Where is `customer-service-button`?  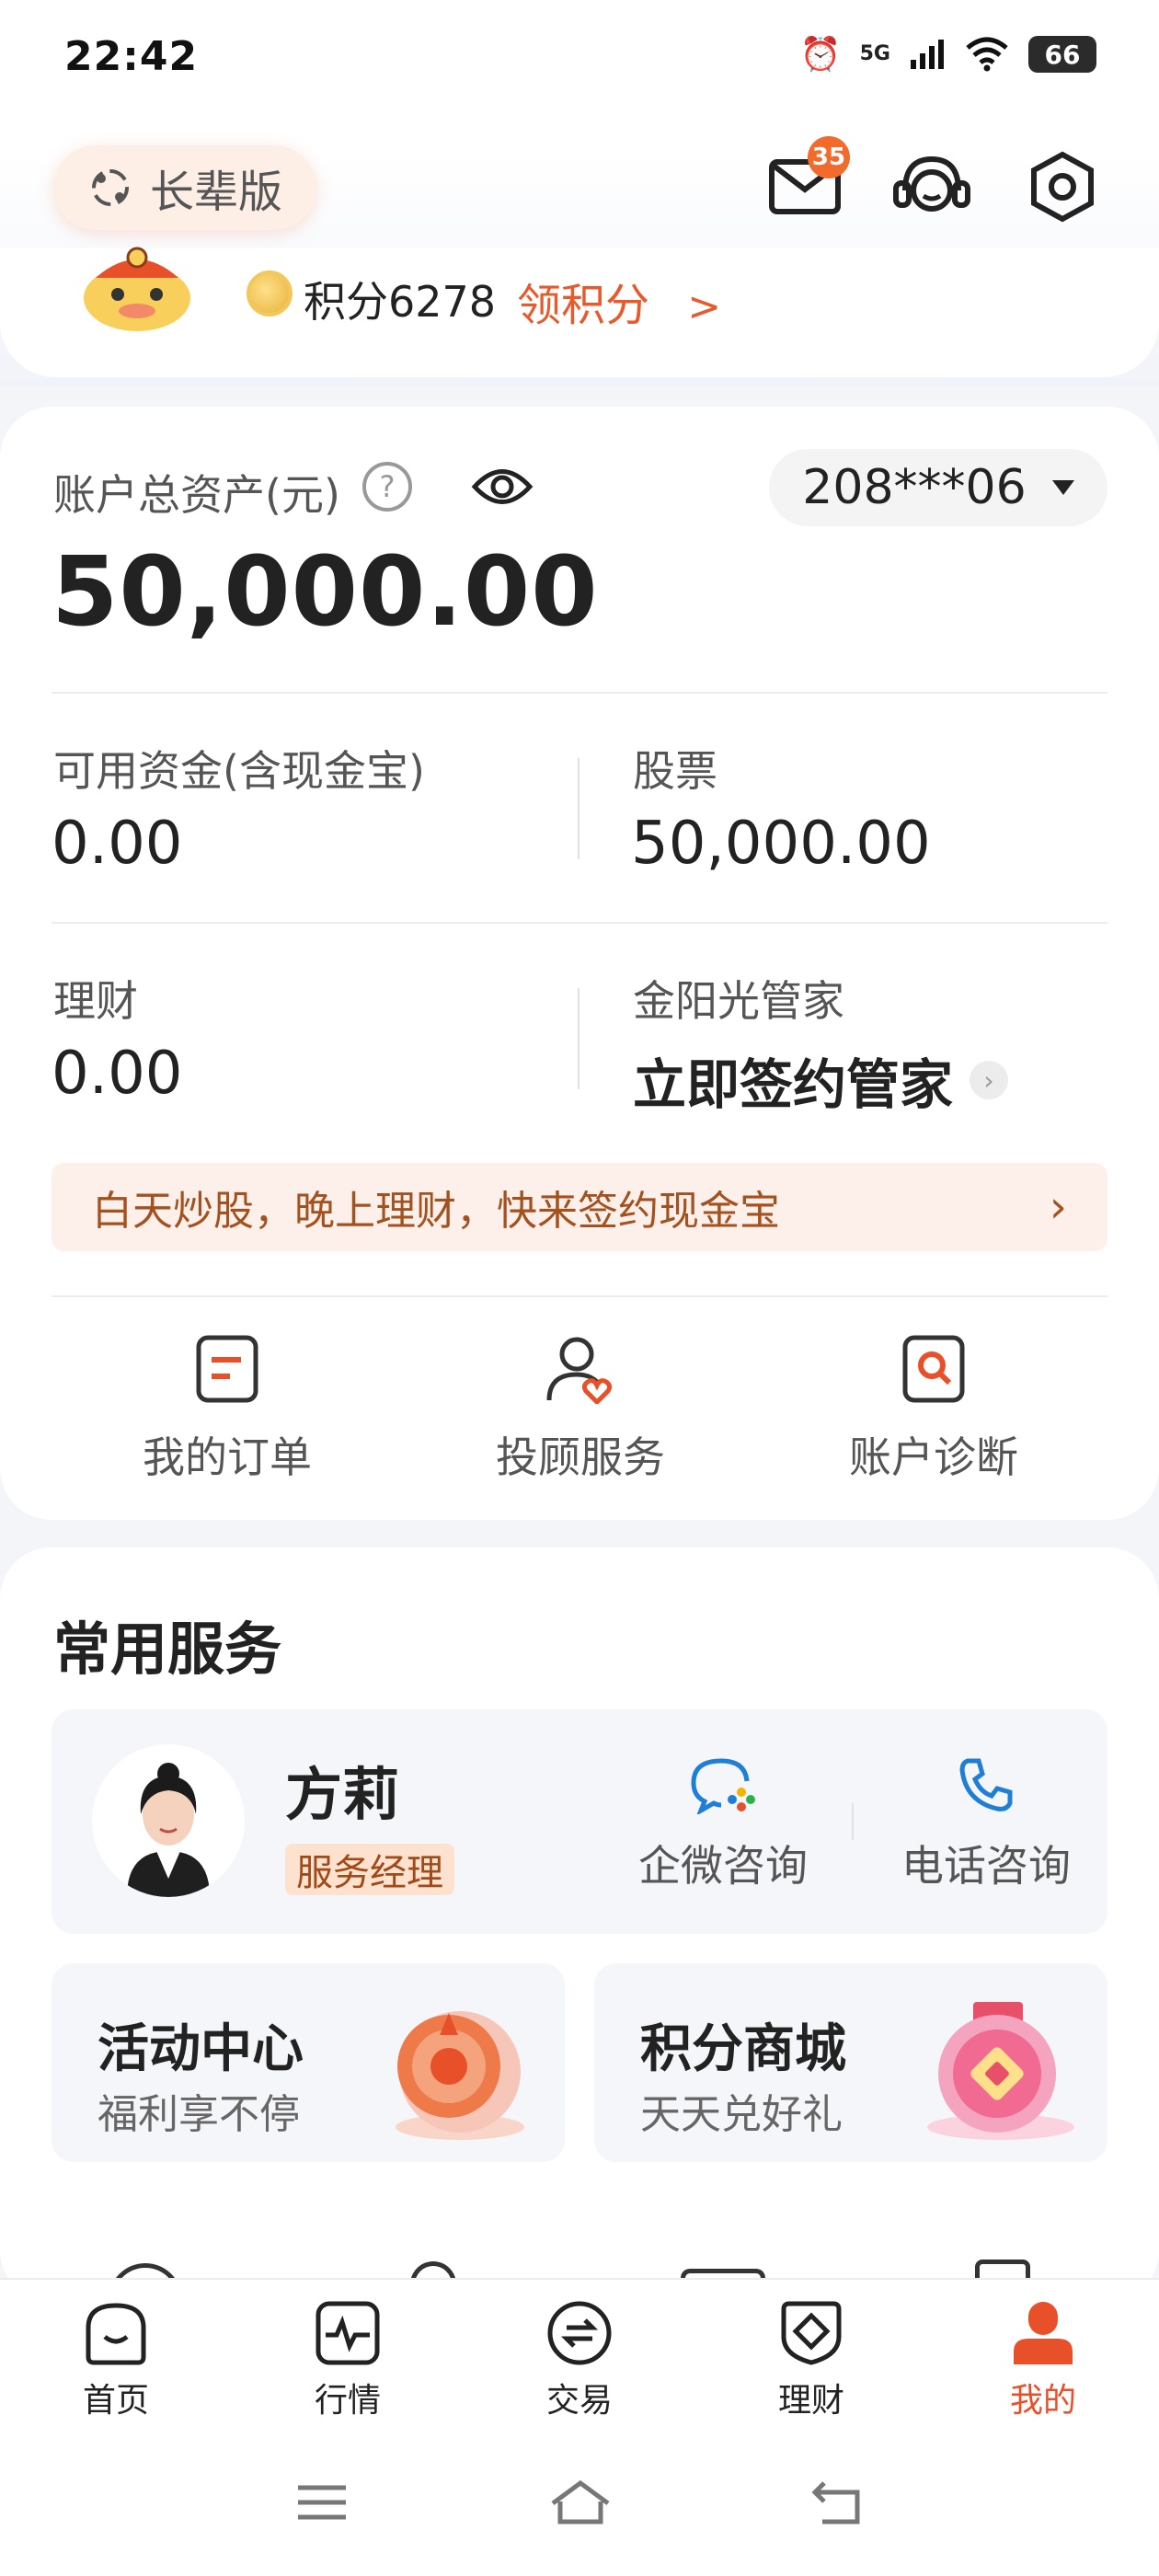
customer-service-button is located at coordinates (931, 186).